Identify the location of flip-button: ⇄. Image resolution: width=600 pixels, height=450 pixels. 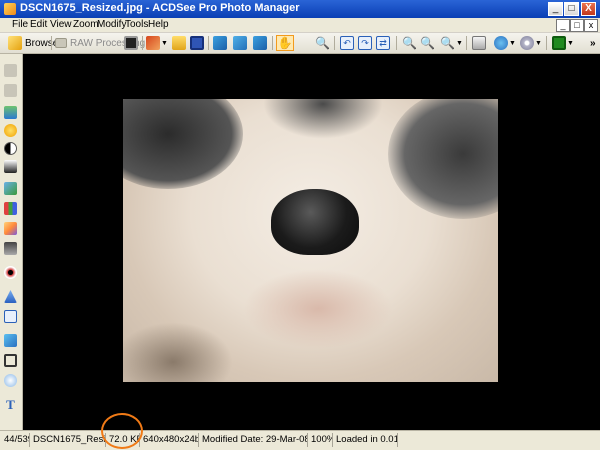
(383, 43).